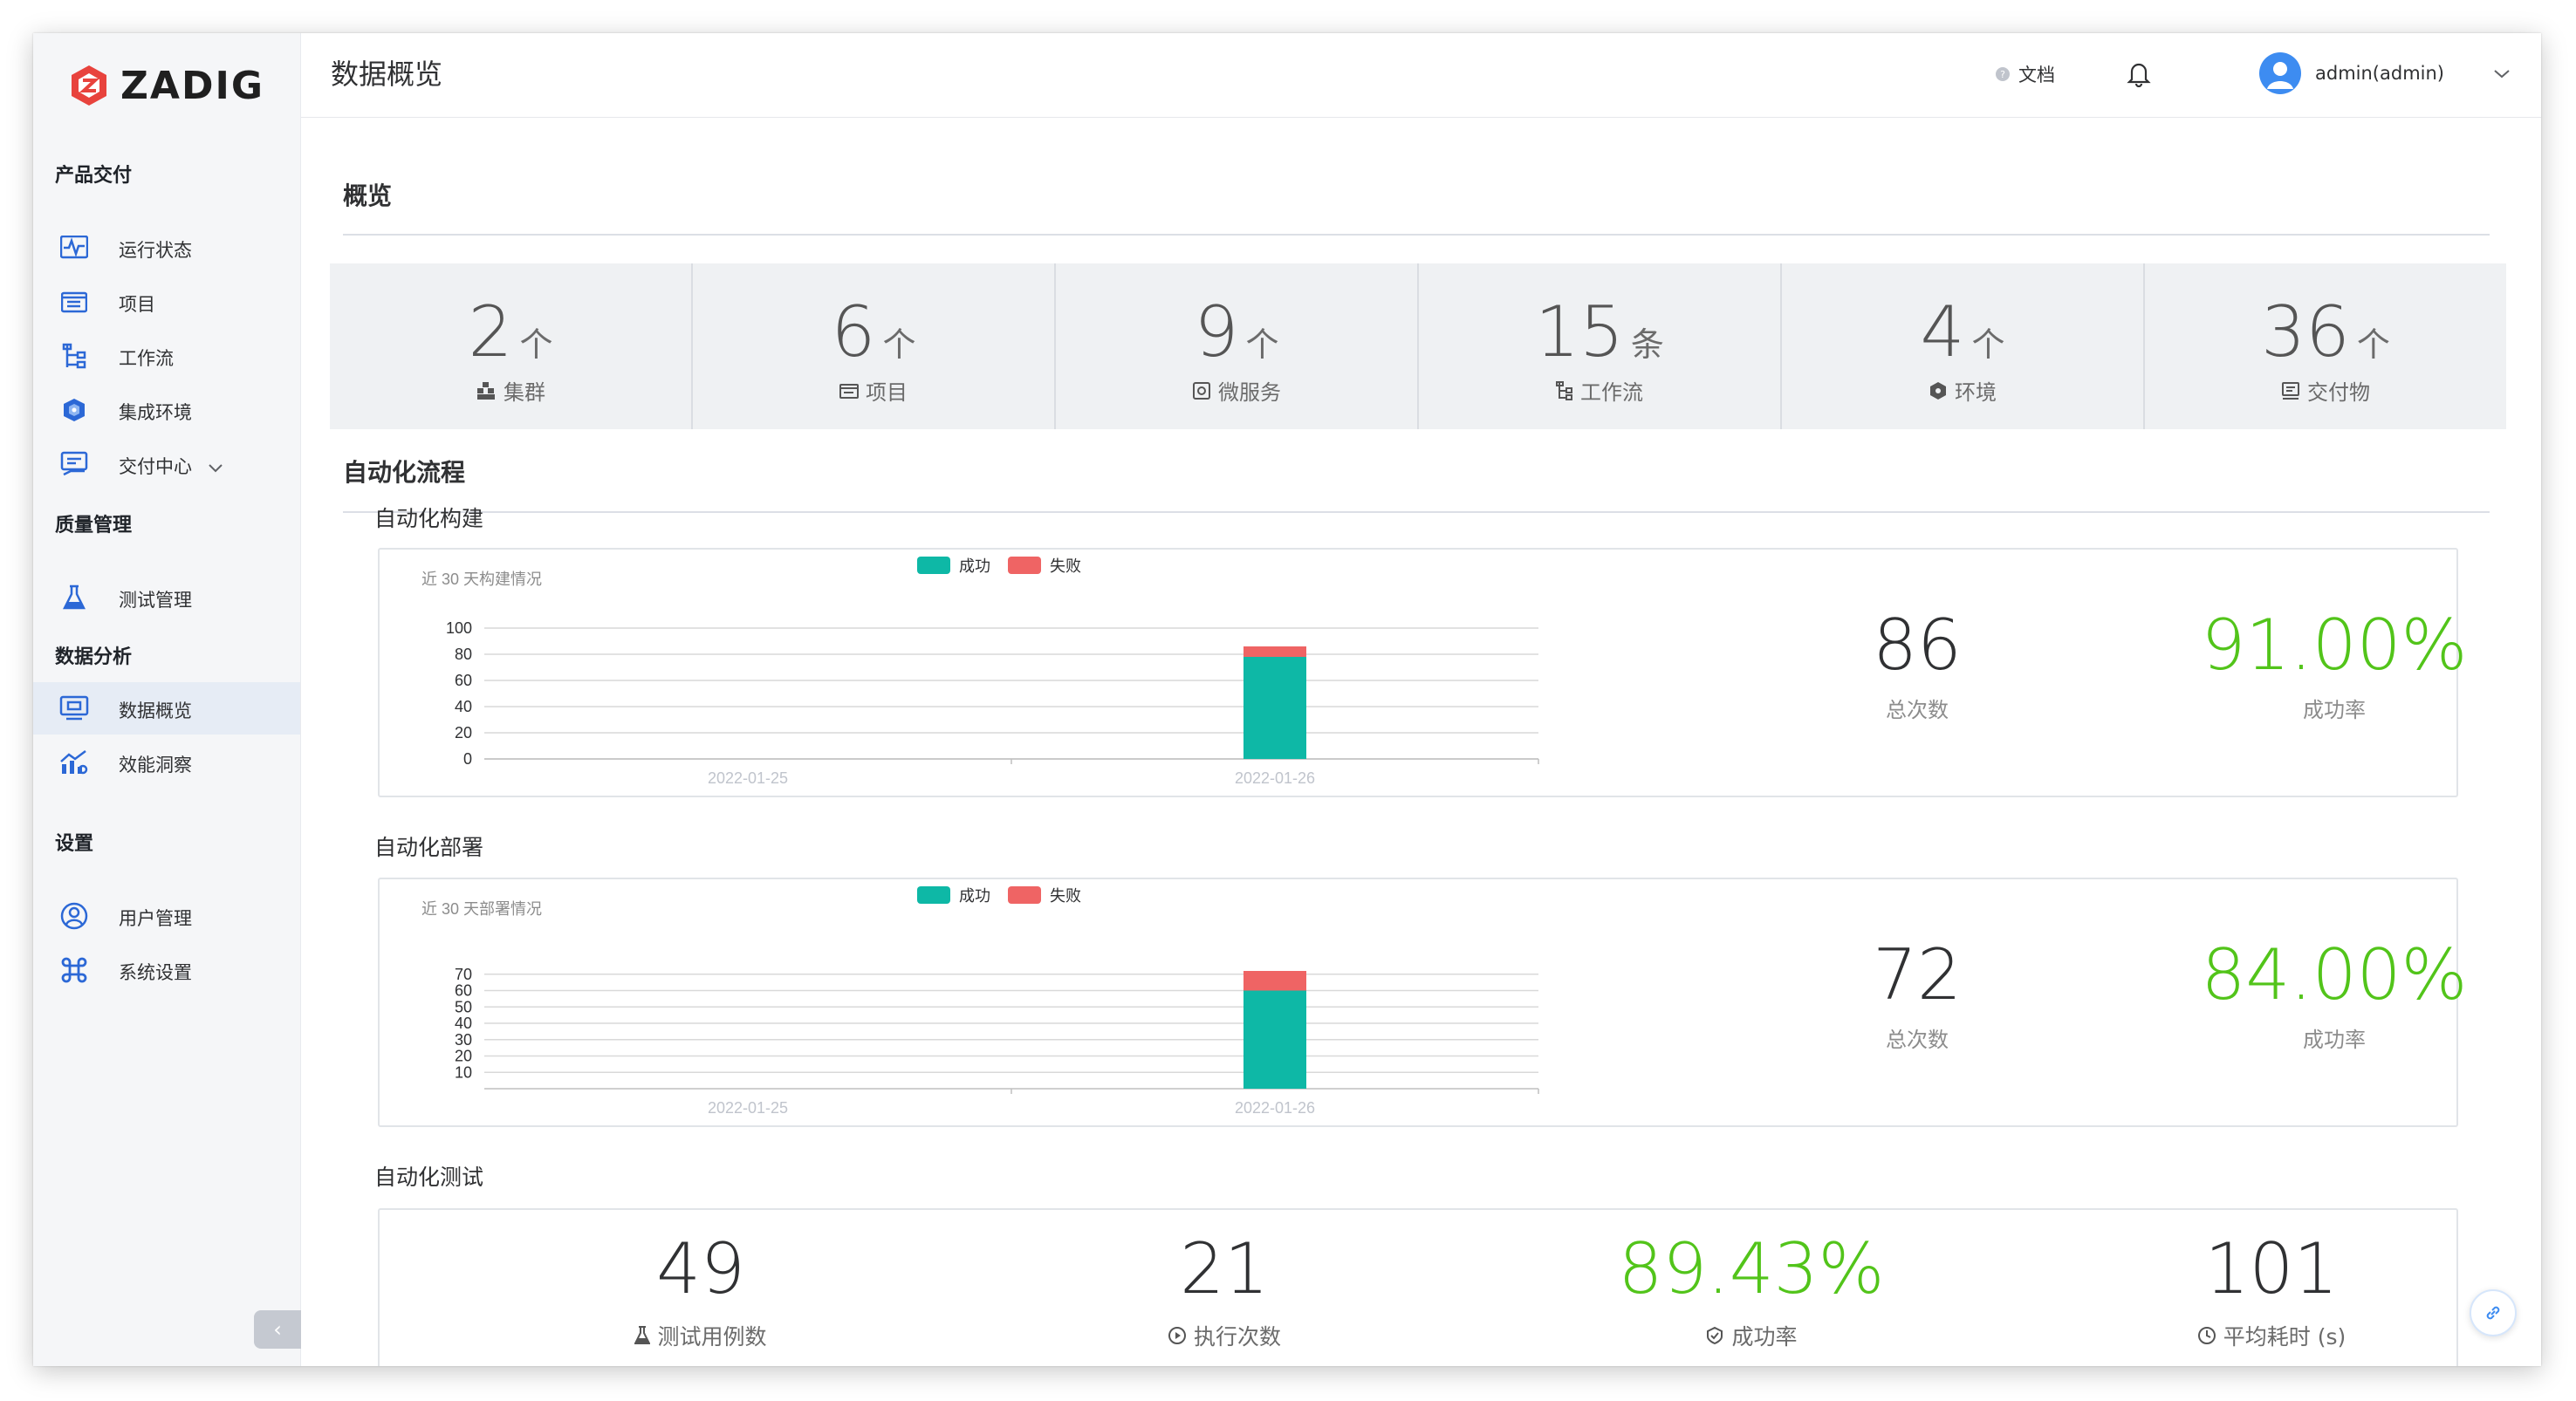 This screenshot has width=2576, height=1401. What do you see at coordinates (511, 346) in the screenshot?
I see `stat-clusters: 2个 集群` at bounding box center [511, 346].